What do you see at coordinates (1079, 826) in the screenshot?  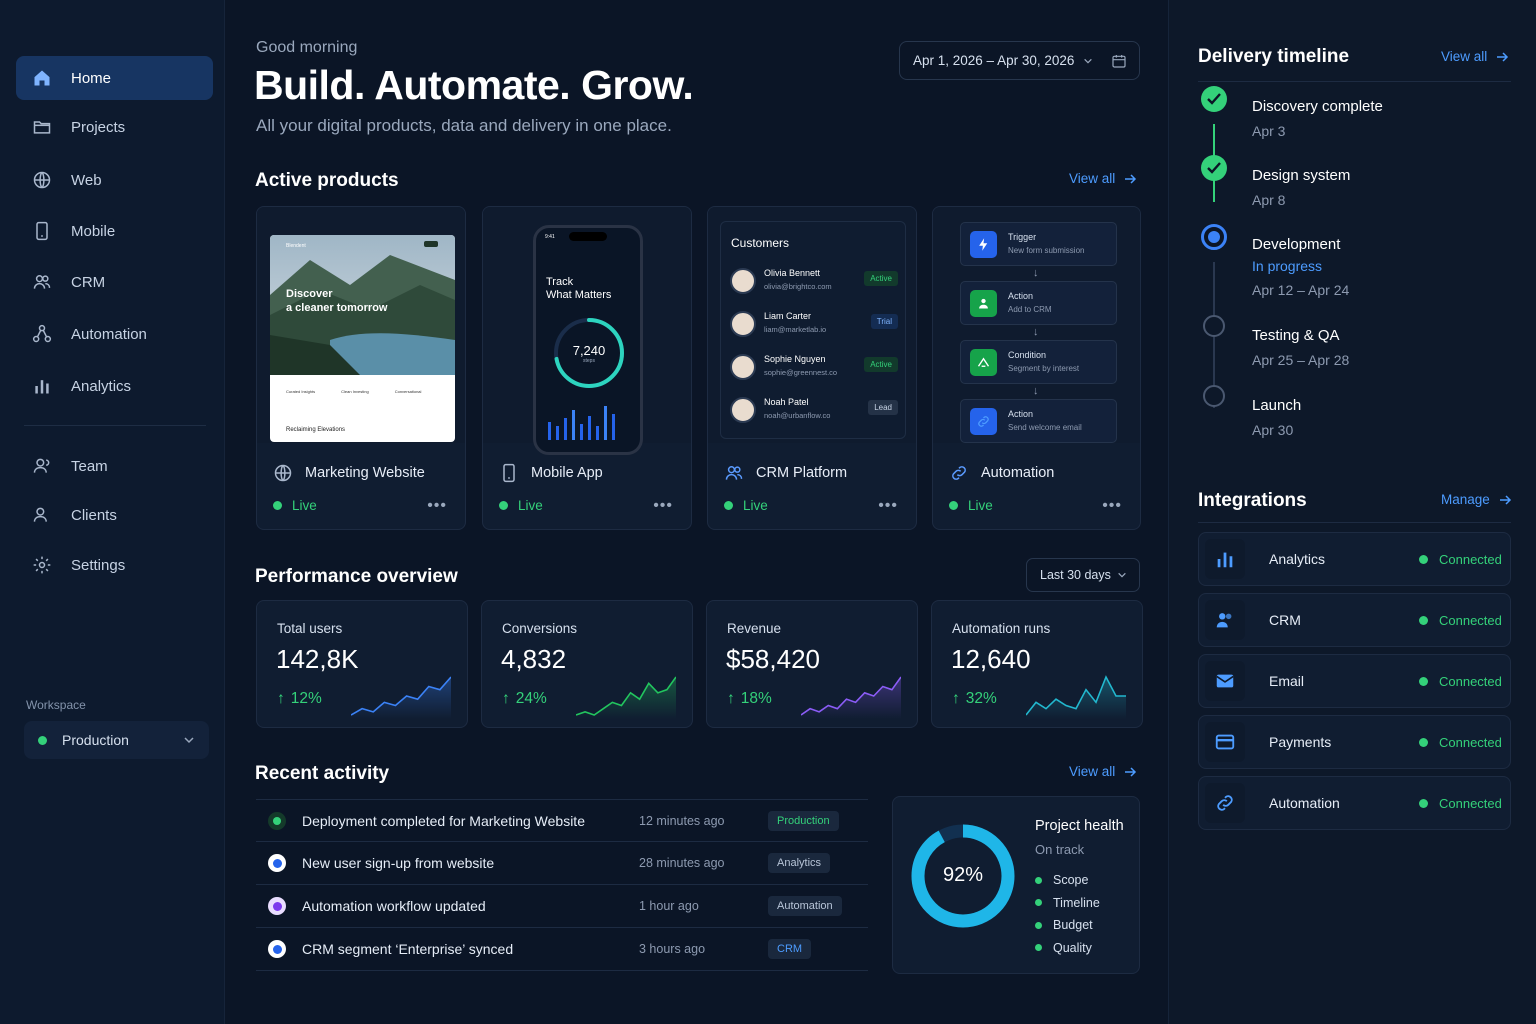 I see `health-title: Project health` at bounding box center [1079, 826].